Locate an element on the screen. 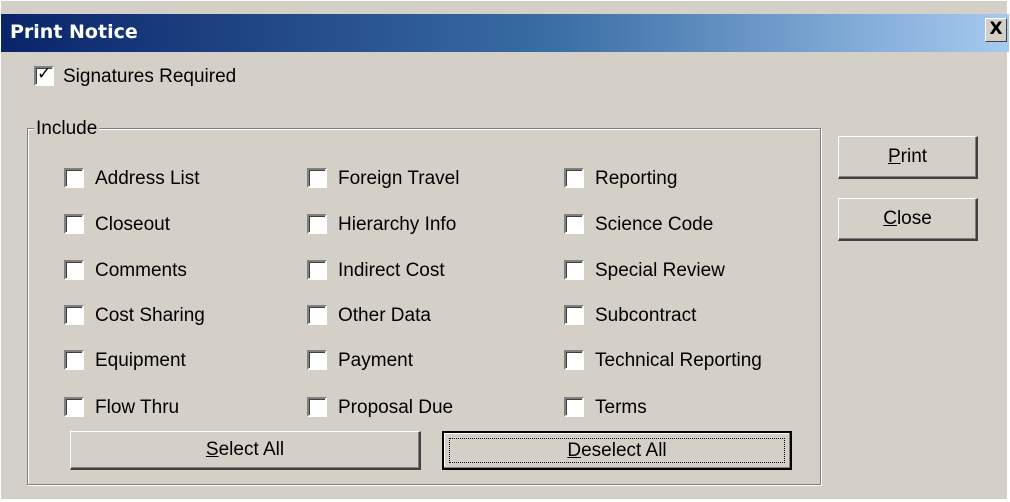 This screenshot has height=502, width=1010. checkbox-flow-thru is located at coordinates (74, 407).